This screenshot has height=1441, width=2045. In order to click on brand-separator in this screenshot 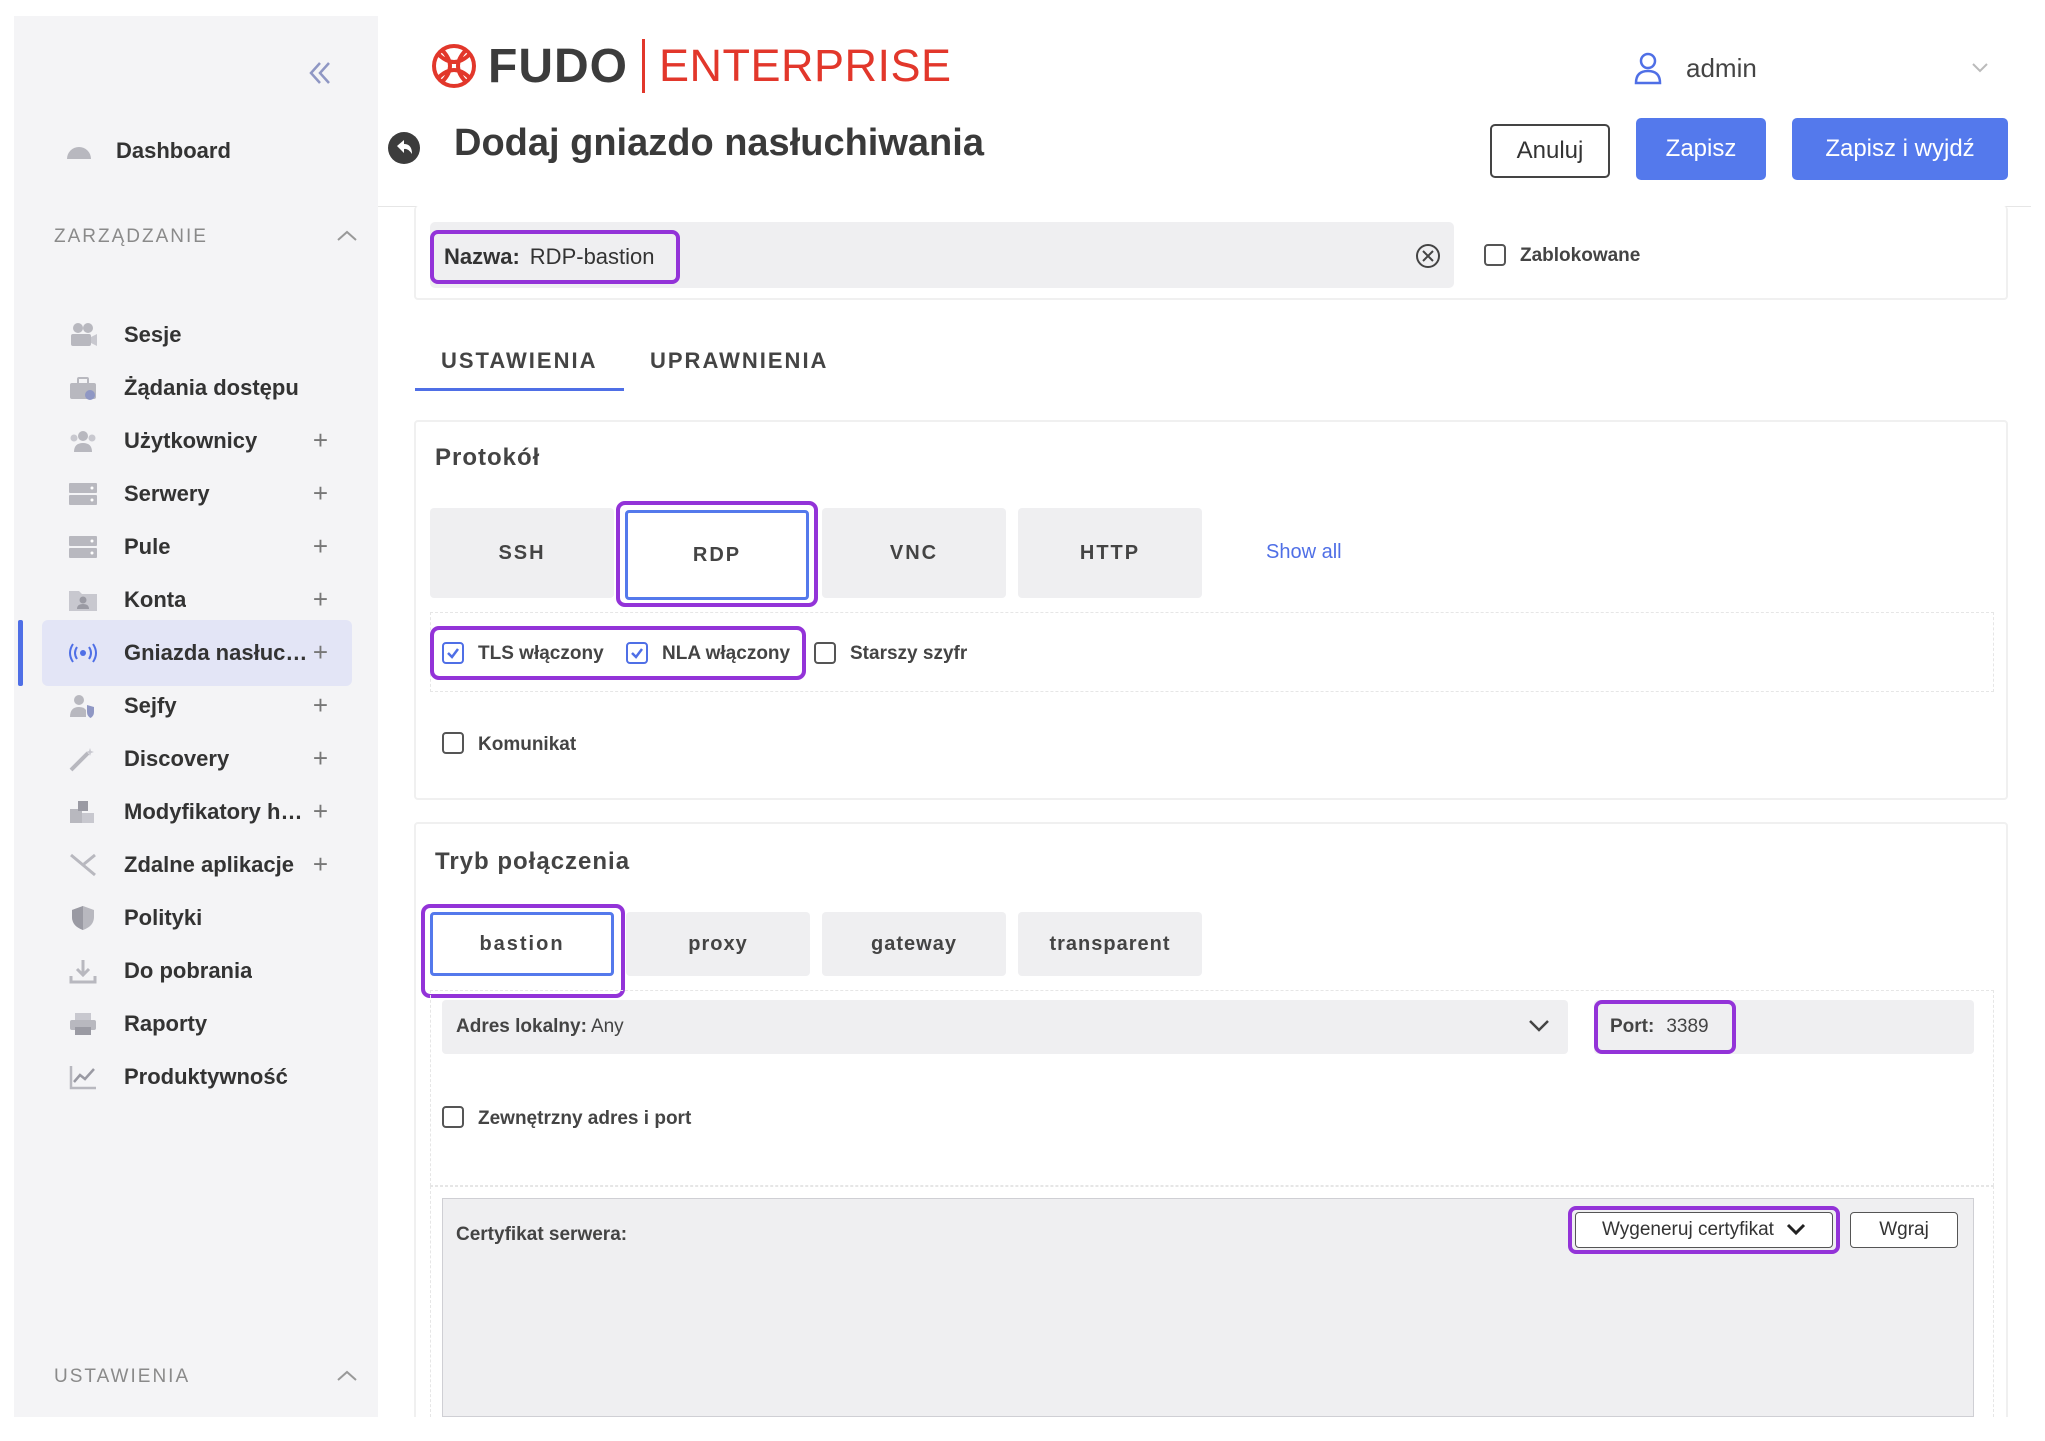, I will do `click(643, 66)`.